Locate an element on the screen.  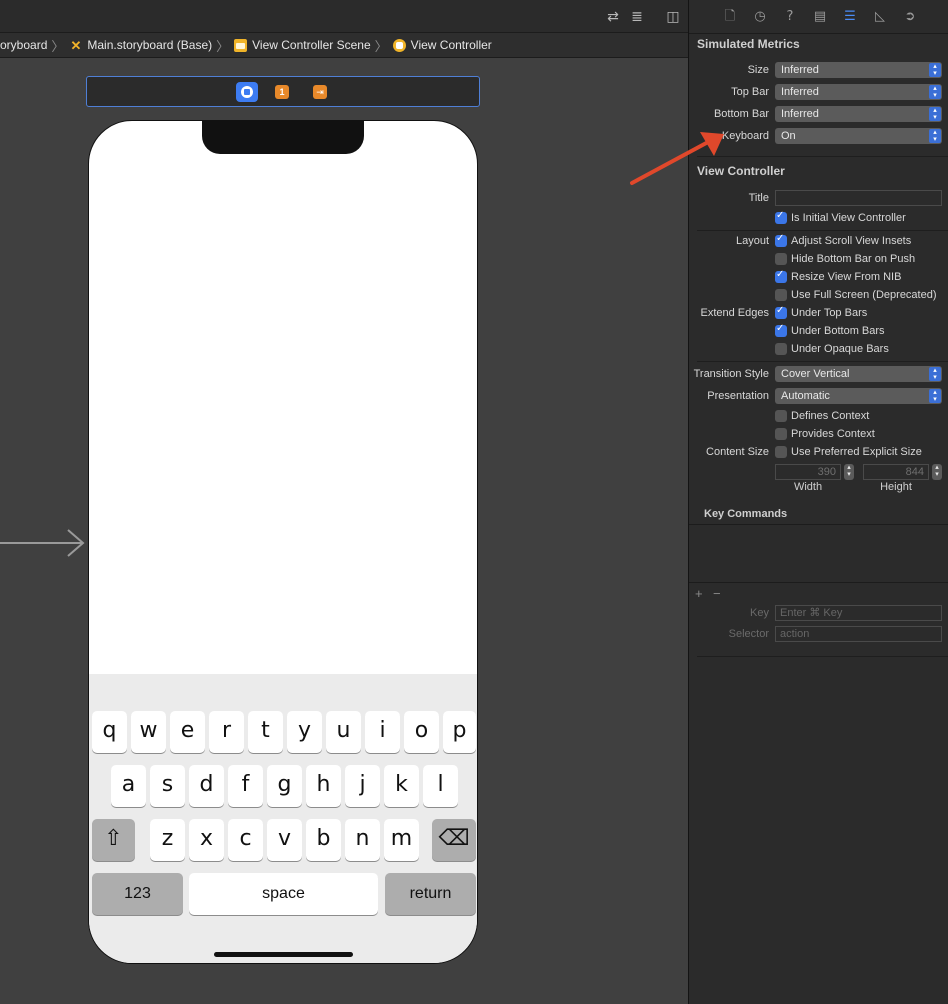
key-input: Enter ⌘ Key is located at coordinates (858, 613).